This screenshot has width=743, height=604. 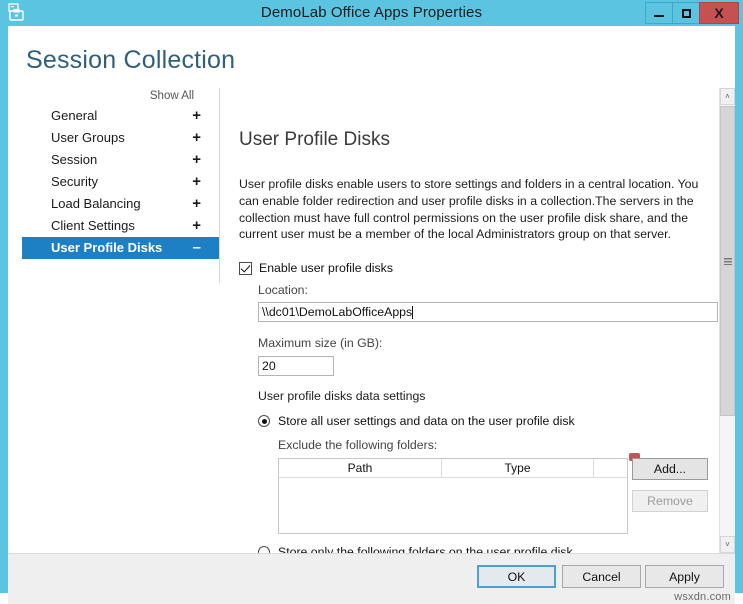 What do you see at coordinates (659, 13) in the screenshot?
I see `minimize-button` at bounding box center [659, 13].